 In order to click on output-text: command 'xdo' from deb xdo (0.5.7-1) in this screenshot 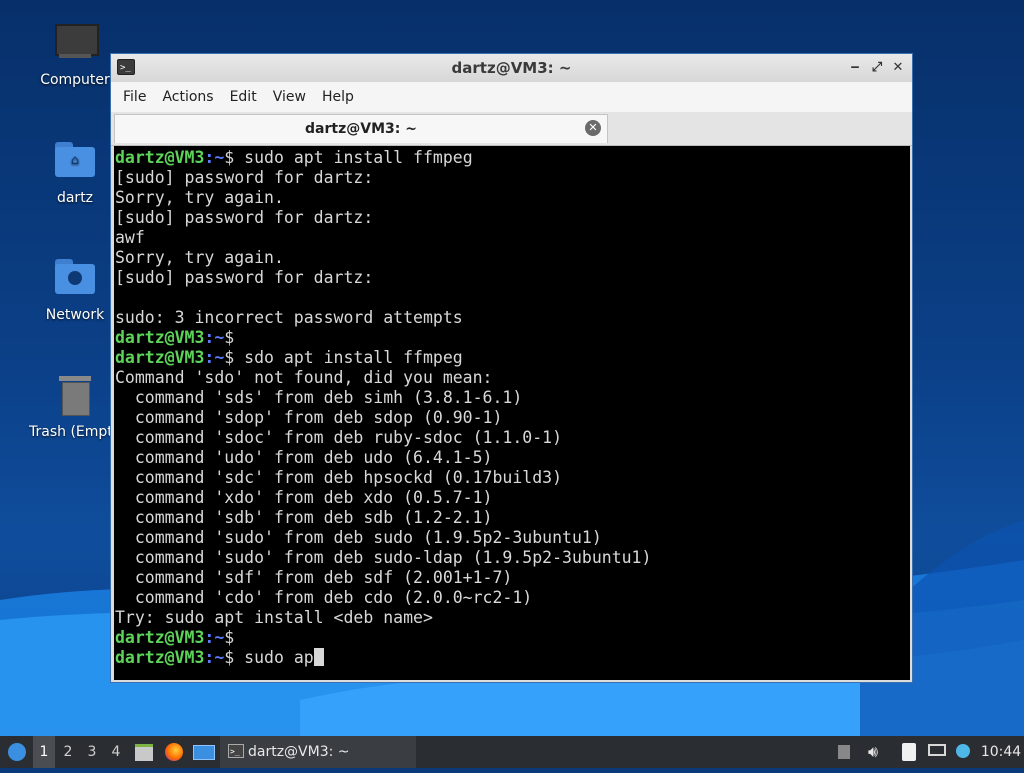, I will do `click(304, 497)`.